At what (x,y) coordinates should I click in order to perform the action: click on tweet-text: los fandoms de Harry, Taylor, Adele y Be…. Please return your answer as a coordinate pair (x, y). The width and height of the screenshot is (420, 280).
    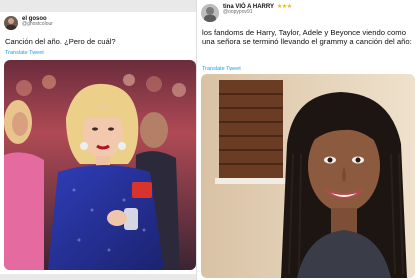
    Looking at the image, I should click on (307, 37).